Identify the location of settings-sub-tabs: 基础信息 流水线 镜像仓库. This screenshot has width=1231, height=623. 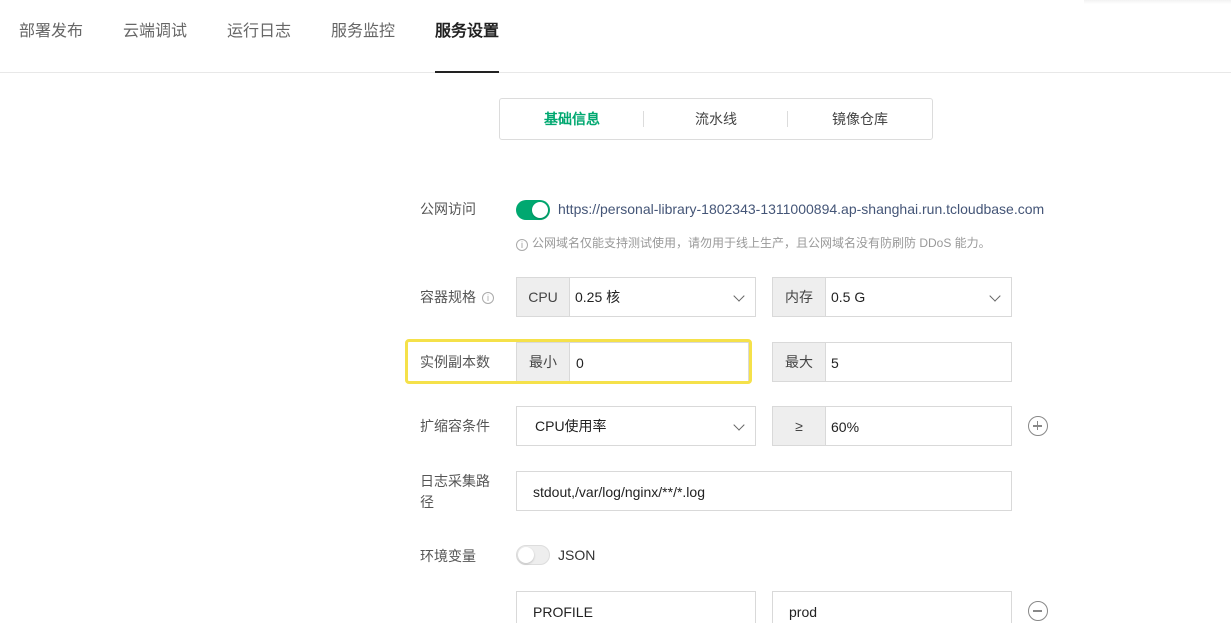
(716, 119).